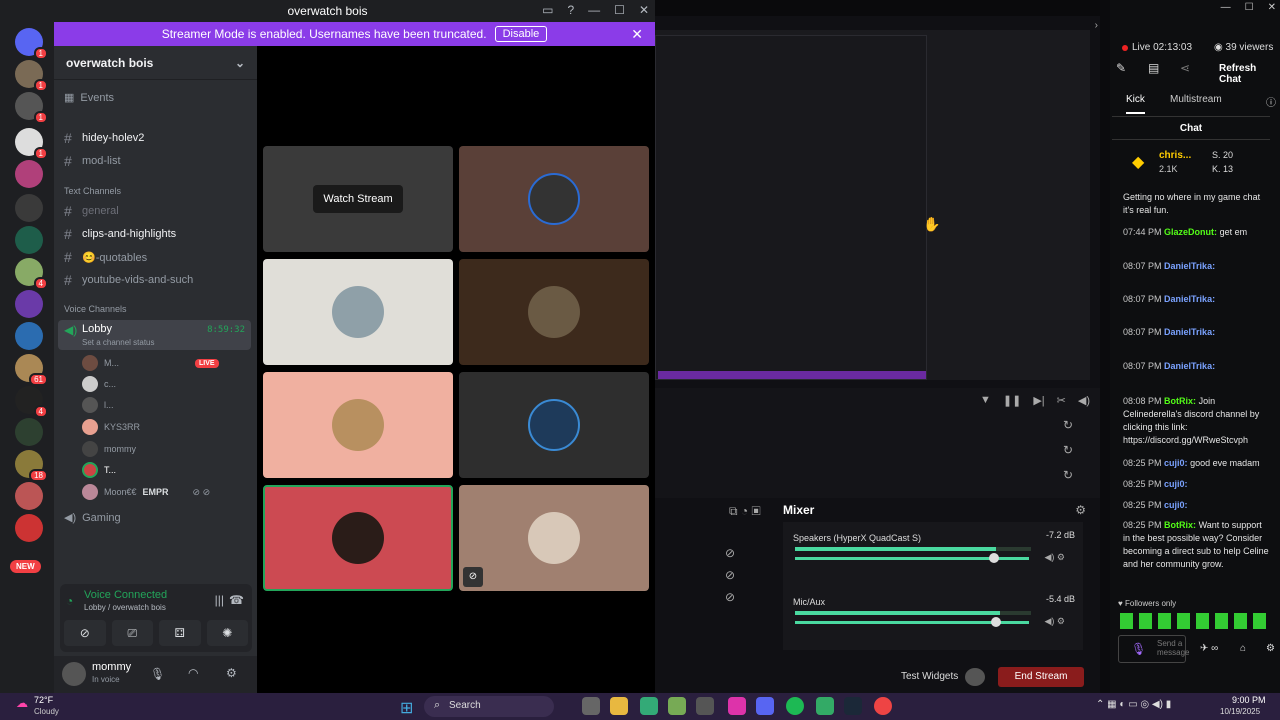 The image size is (1280, 720). Describe the element at coordinates (31, 370) in the screenshot. I see `server-icon: 61` at that location.